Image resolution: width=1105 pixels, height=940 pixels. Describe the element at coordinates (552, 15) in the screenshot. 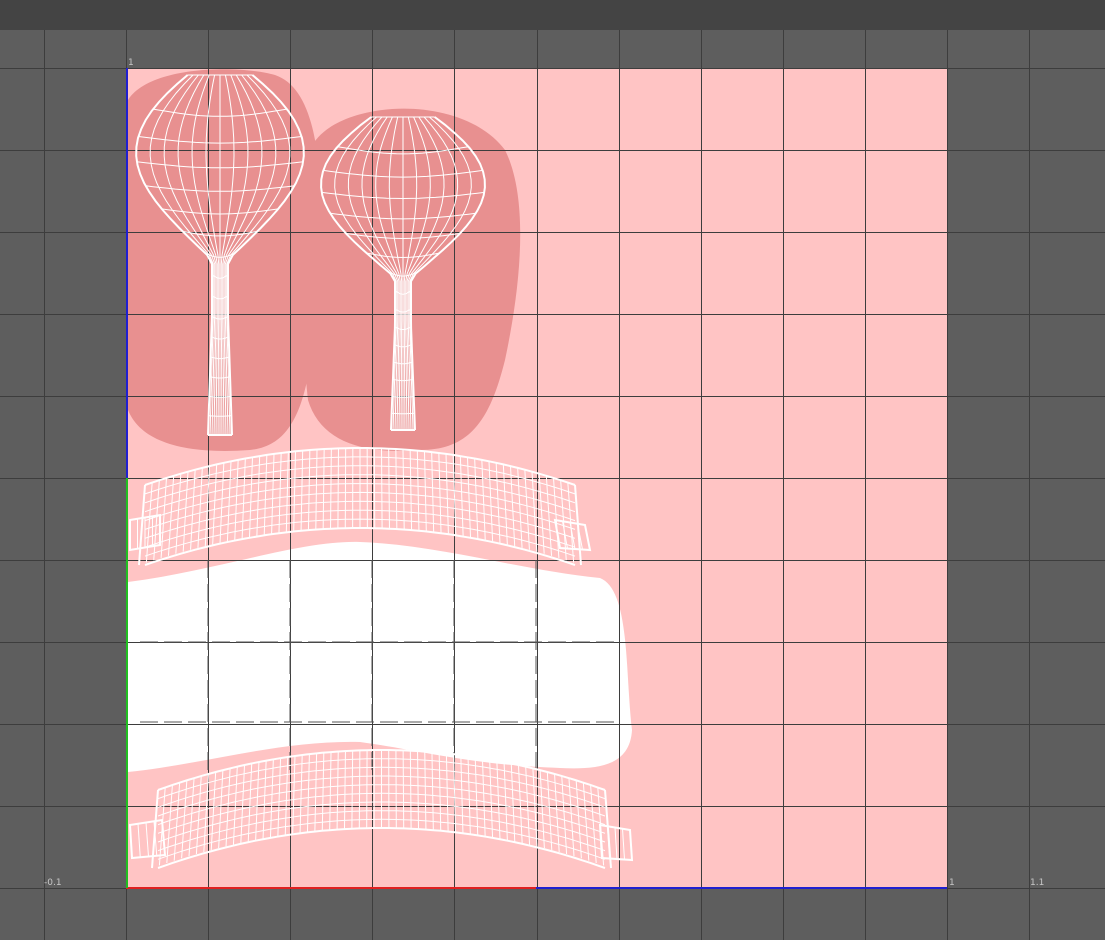

I see `editor-title-bar` at that location.